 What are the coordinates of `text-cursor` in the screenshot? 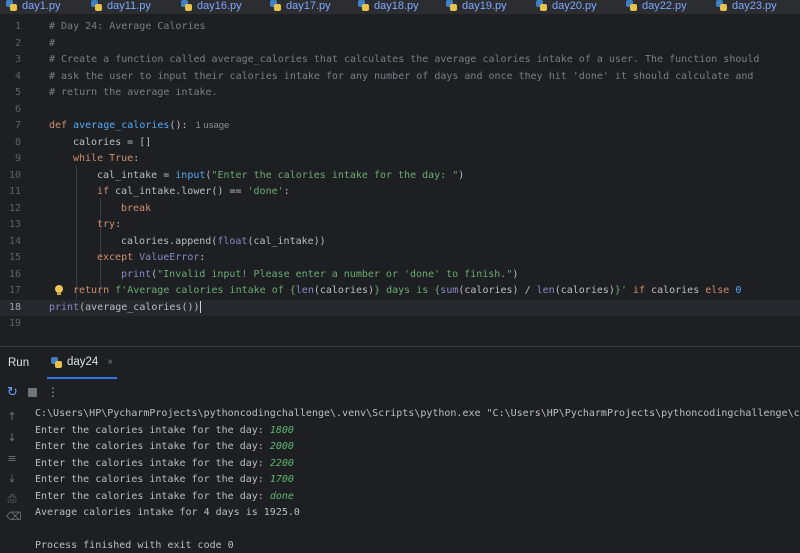 It's located at (200, 306).